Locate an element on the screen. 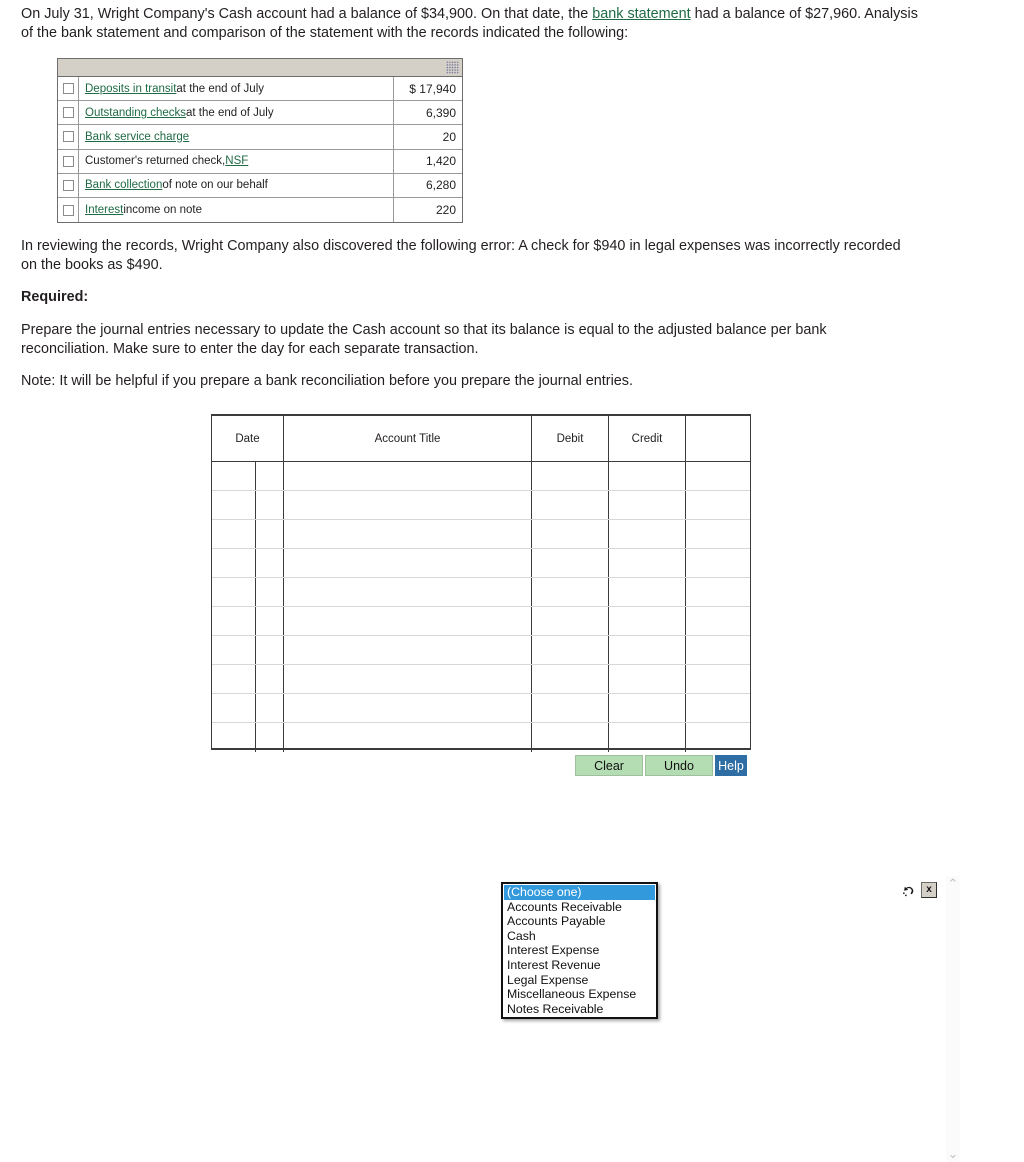  dropdown-option: Notes Receivable is located at coordinates (579, 1009).